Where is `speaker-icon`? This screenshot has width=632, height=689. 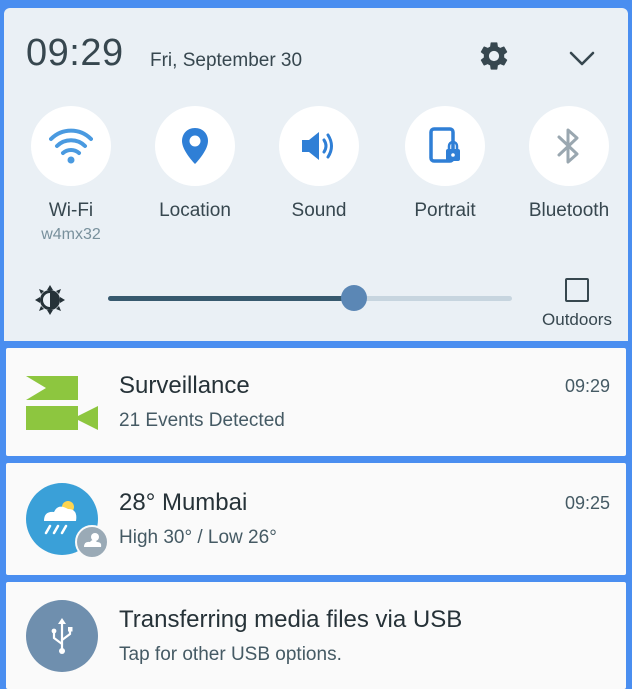 speaker-icon is located at coordinates (319, 146).